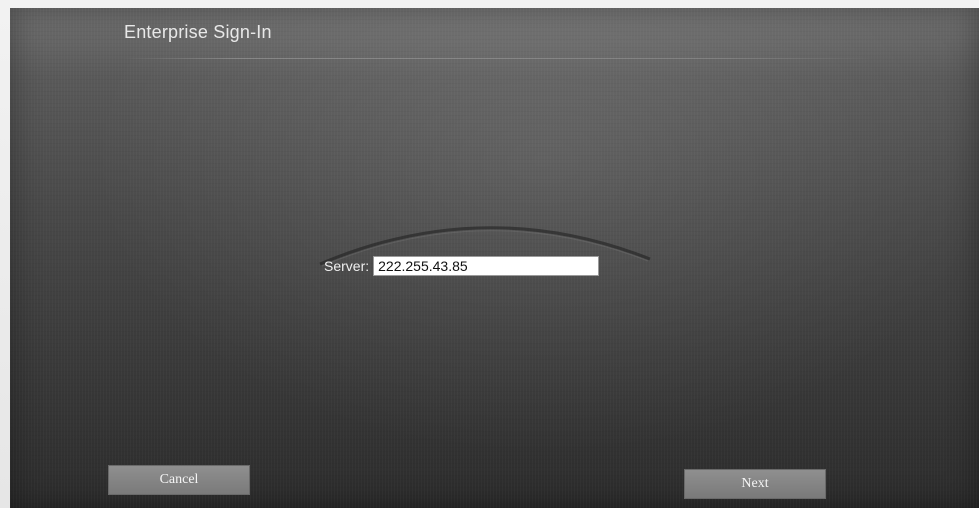  I want to click on next-button: Next, so click(755, 484).